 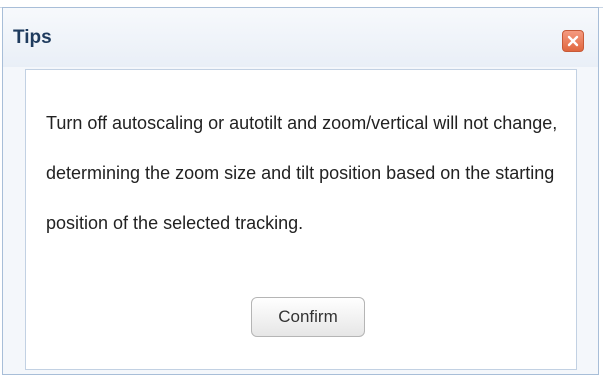 I want to click on close-button, so click(x=573, y=41).